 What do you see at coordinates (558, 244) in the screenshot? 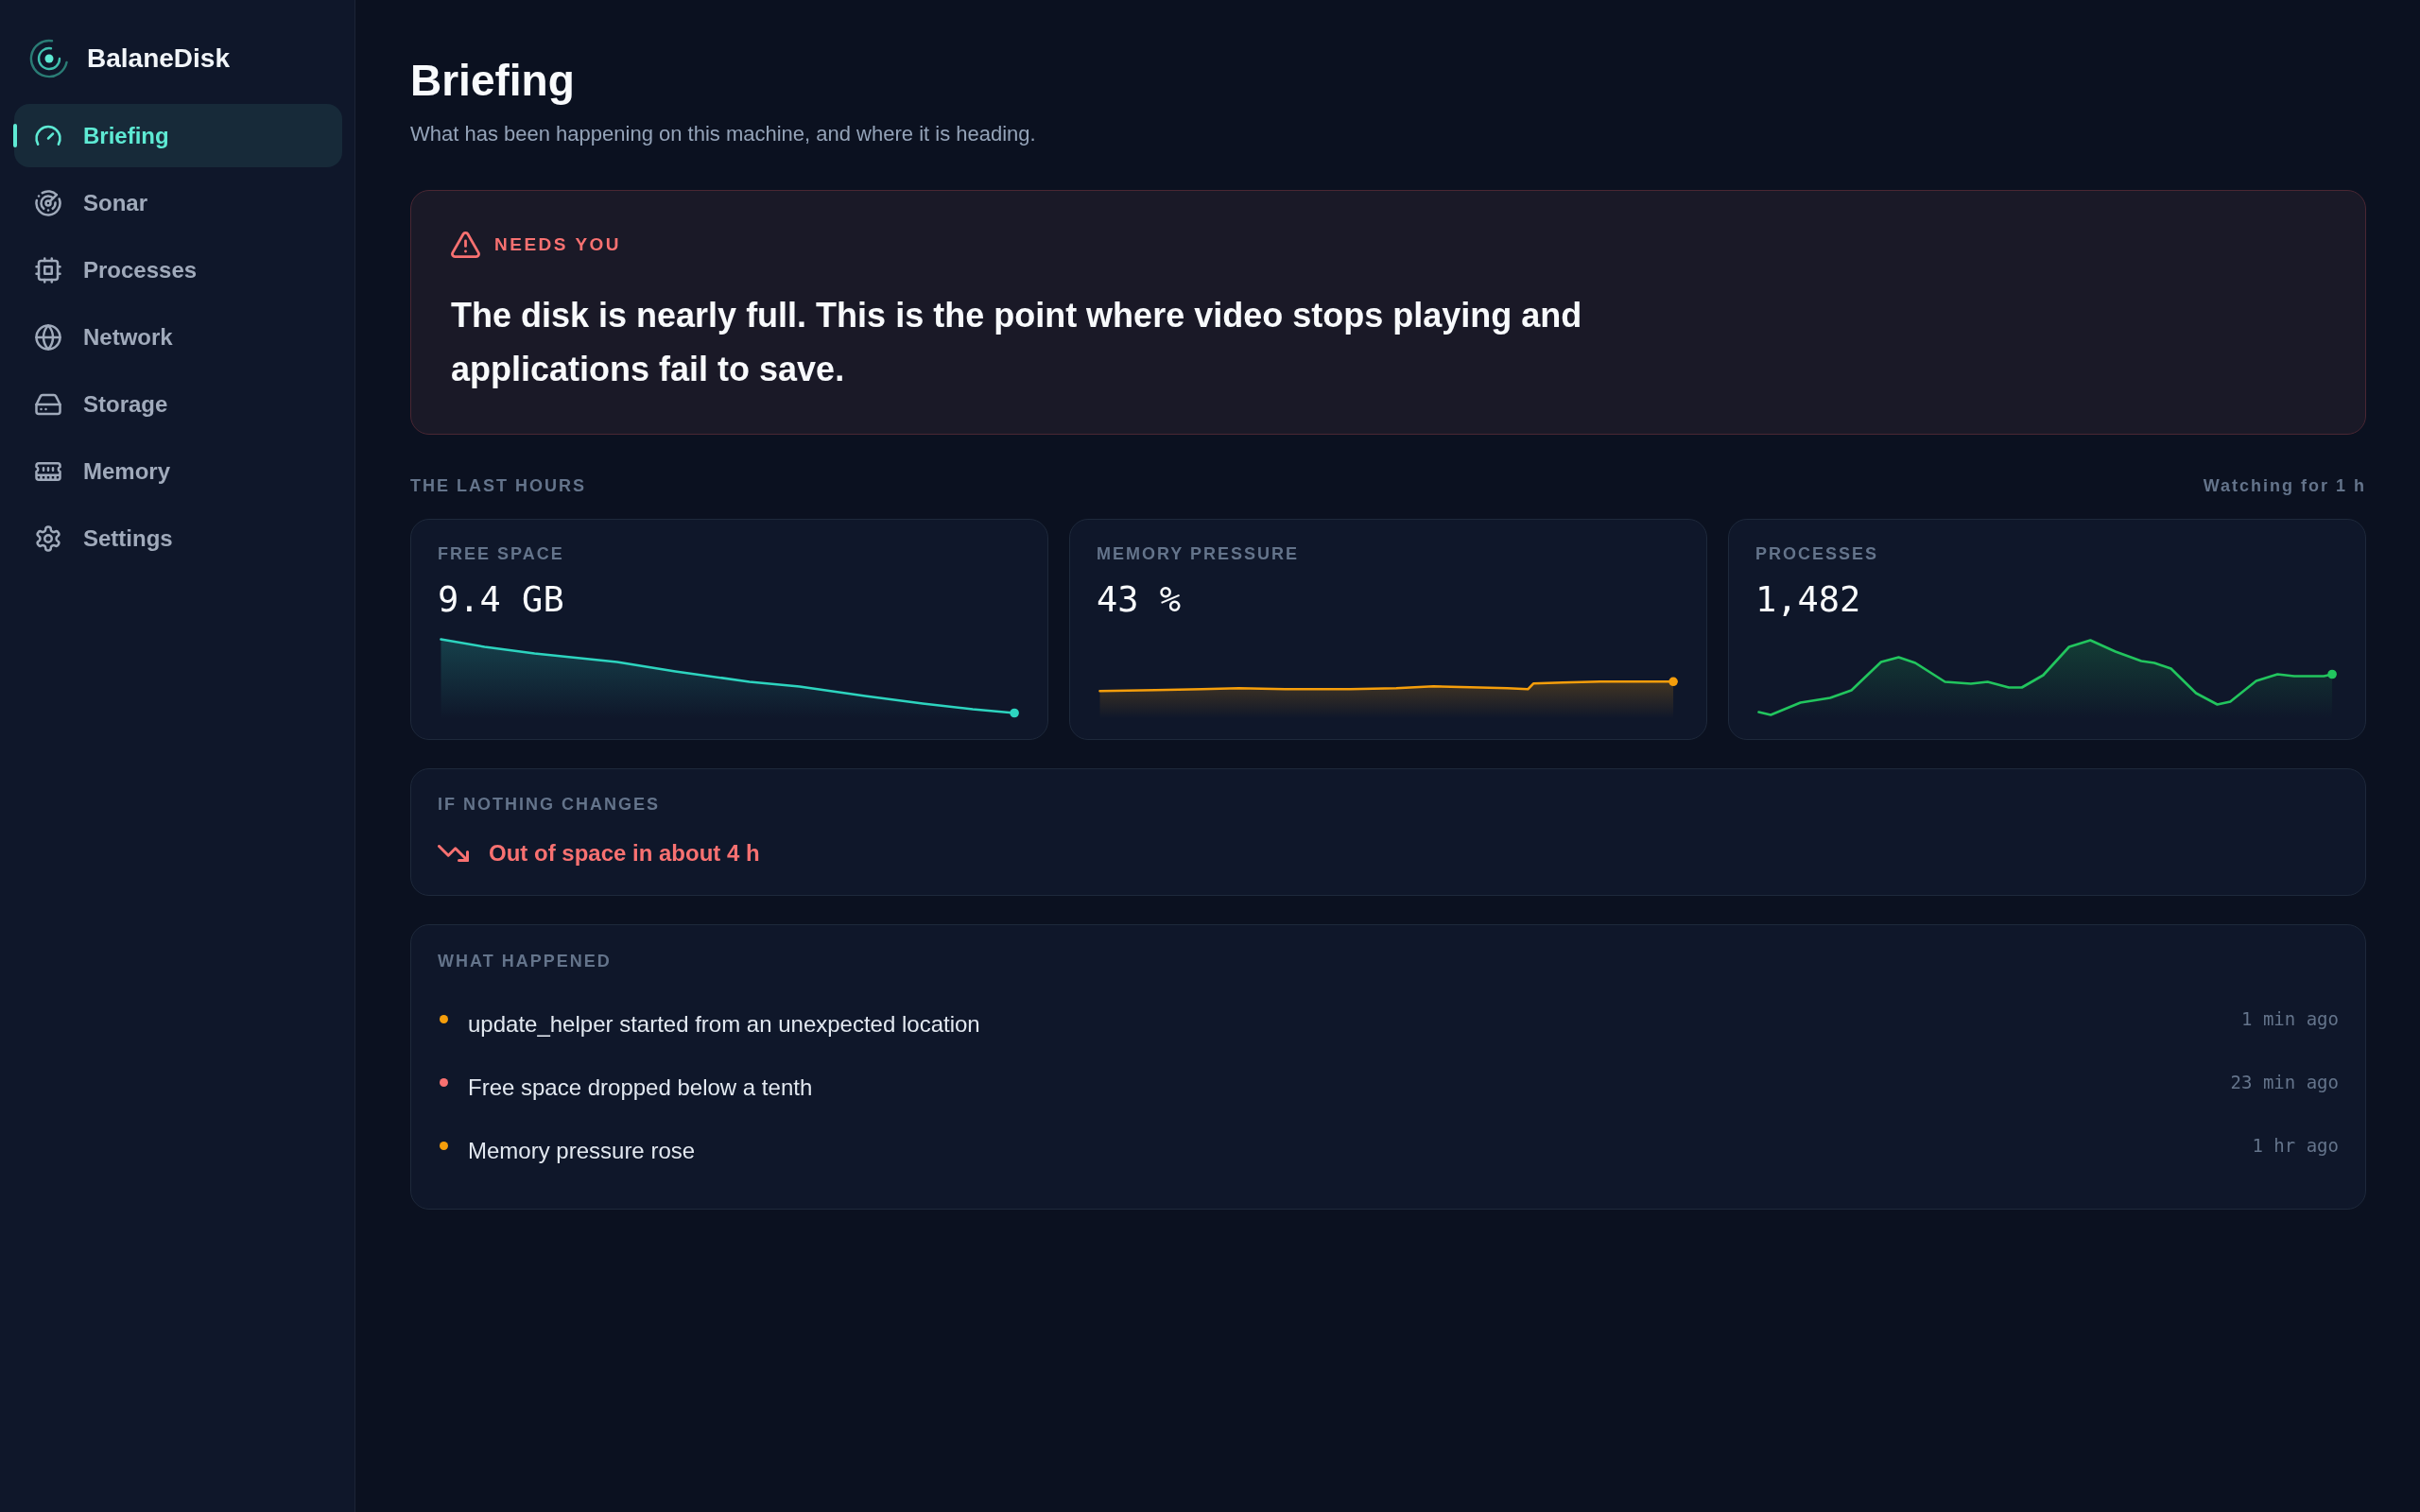
I see `alert-label: NEEDS YOU` at bounding box center [558, 244].